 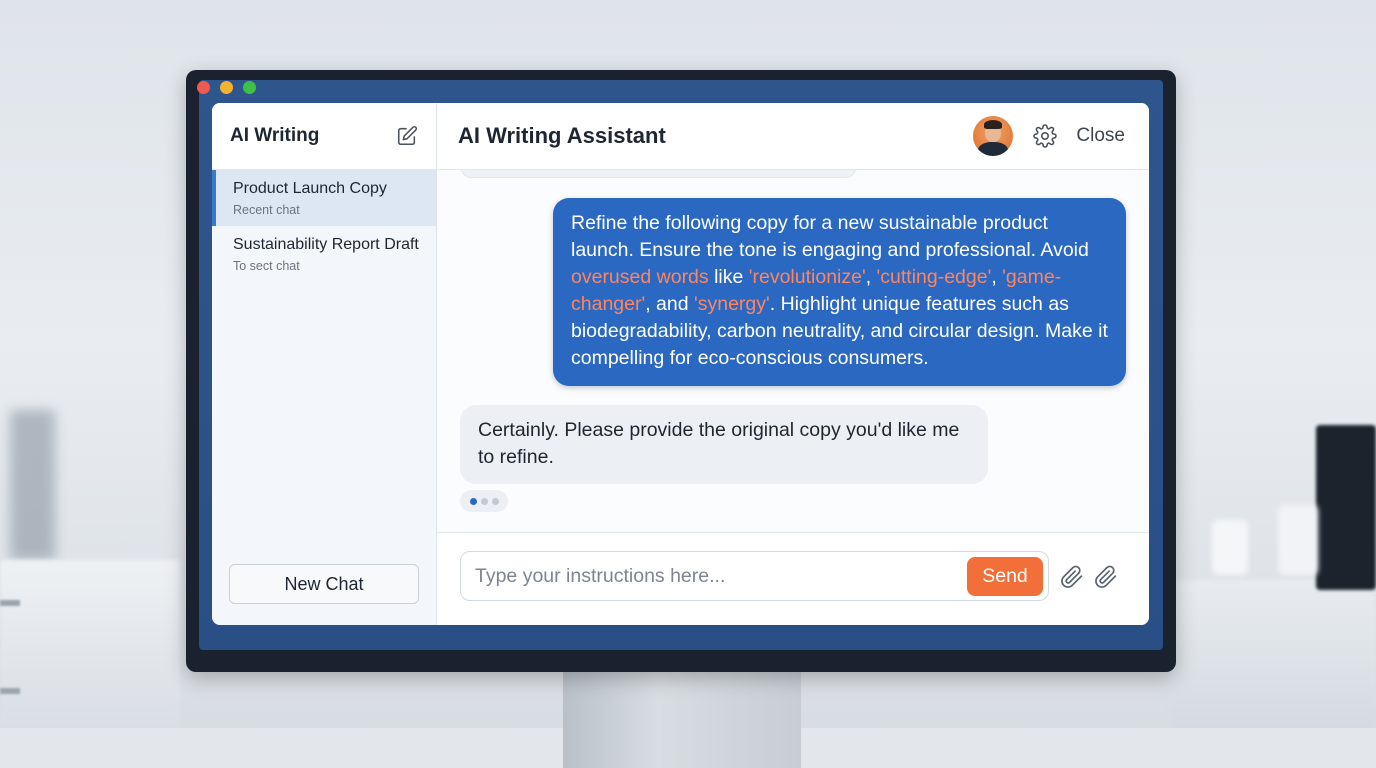 What do you see at coordinates (562, 135) in the screenshot?
I see `page-title: AI Writing Assistant` at bounding box center [562, 135].